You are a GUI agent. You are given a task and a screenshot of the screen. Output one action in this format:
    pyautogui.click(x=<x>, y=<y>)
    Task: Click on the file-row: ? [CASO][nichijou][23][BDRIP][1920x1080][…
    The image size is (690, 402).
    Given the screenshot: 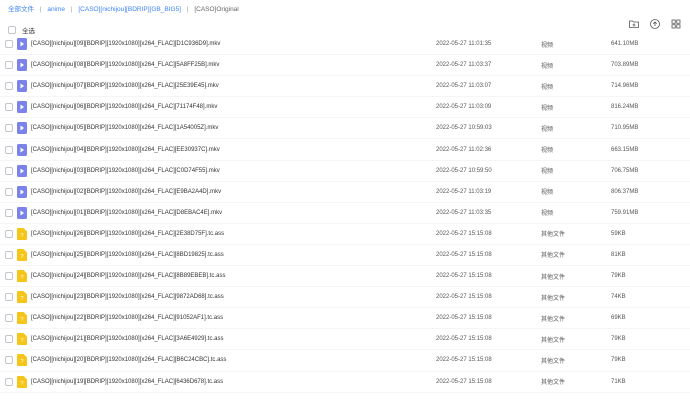 What is the action you would take?
    pyautogui.click(x=345, y=298)
    